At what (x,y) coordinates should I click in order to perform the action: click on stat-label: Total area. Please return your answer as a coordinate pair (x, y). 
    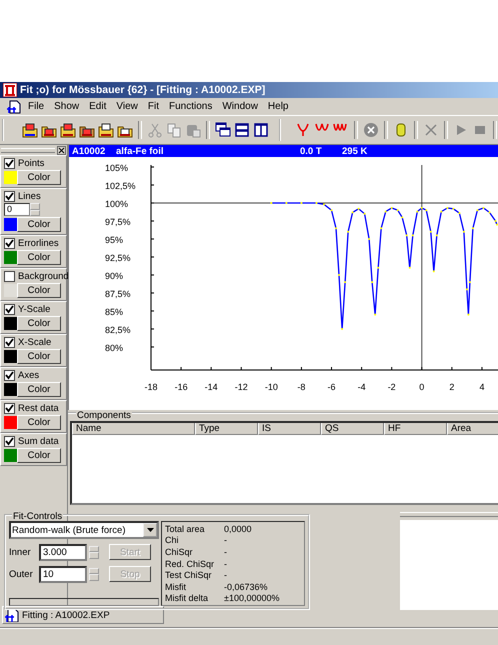
    Looking at the image, I should click on (185, 529).